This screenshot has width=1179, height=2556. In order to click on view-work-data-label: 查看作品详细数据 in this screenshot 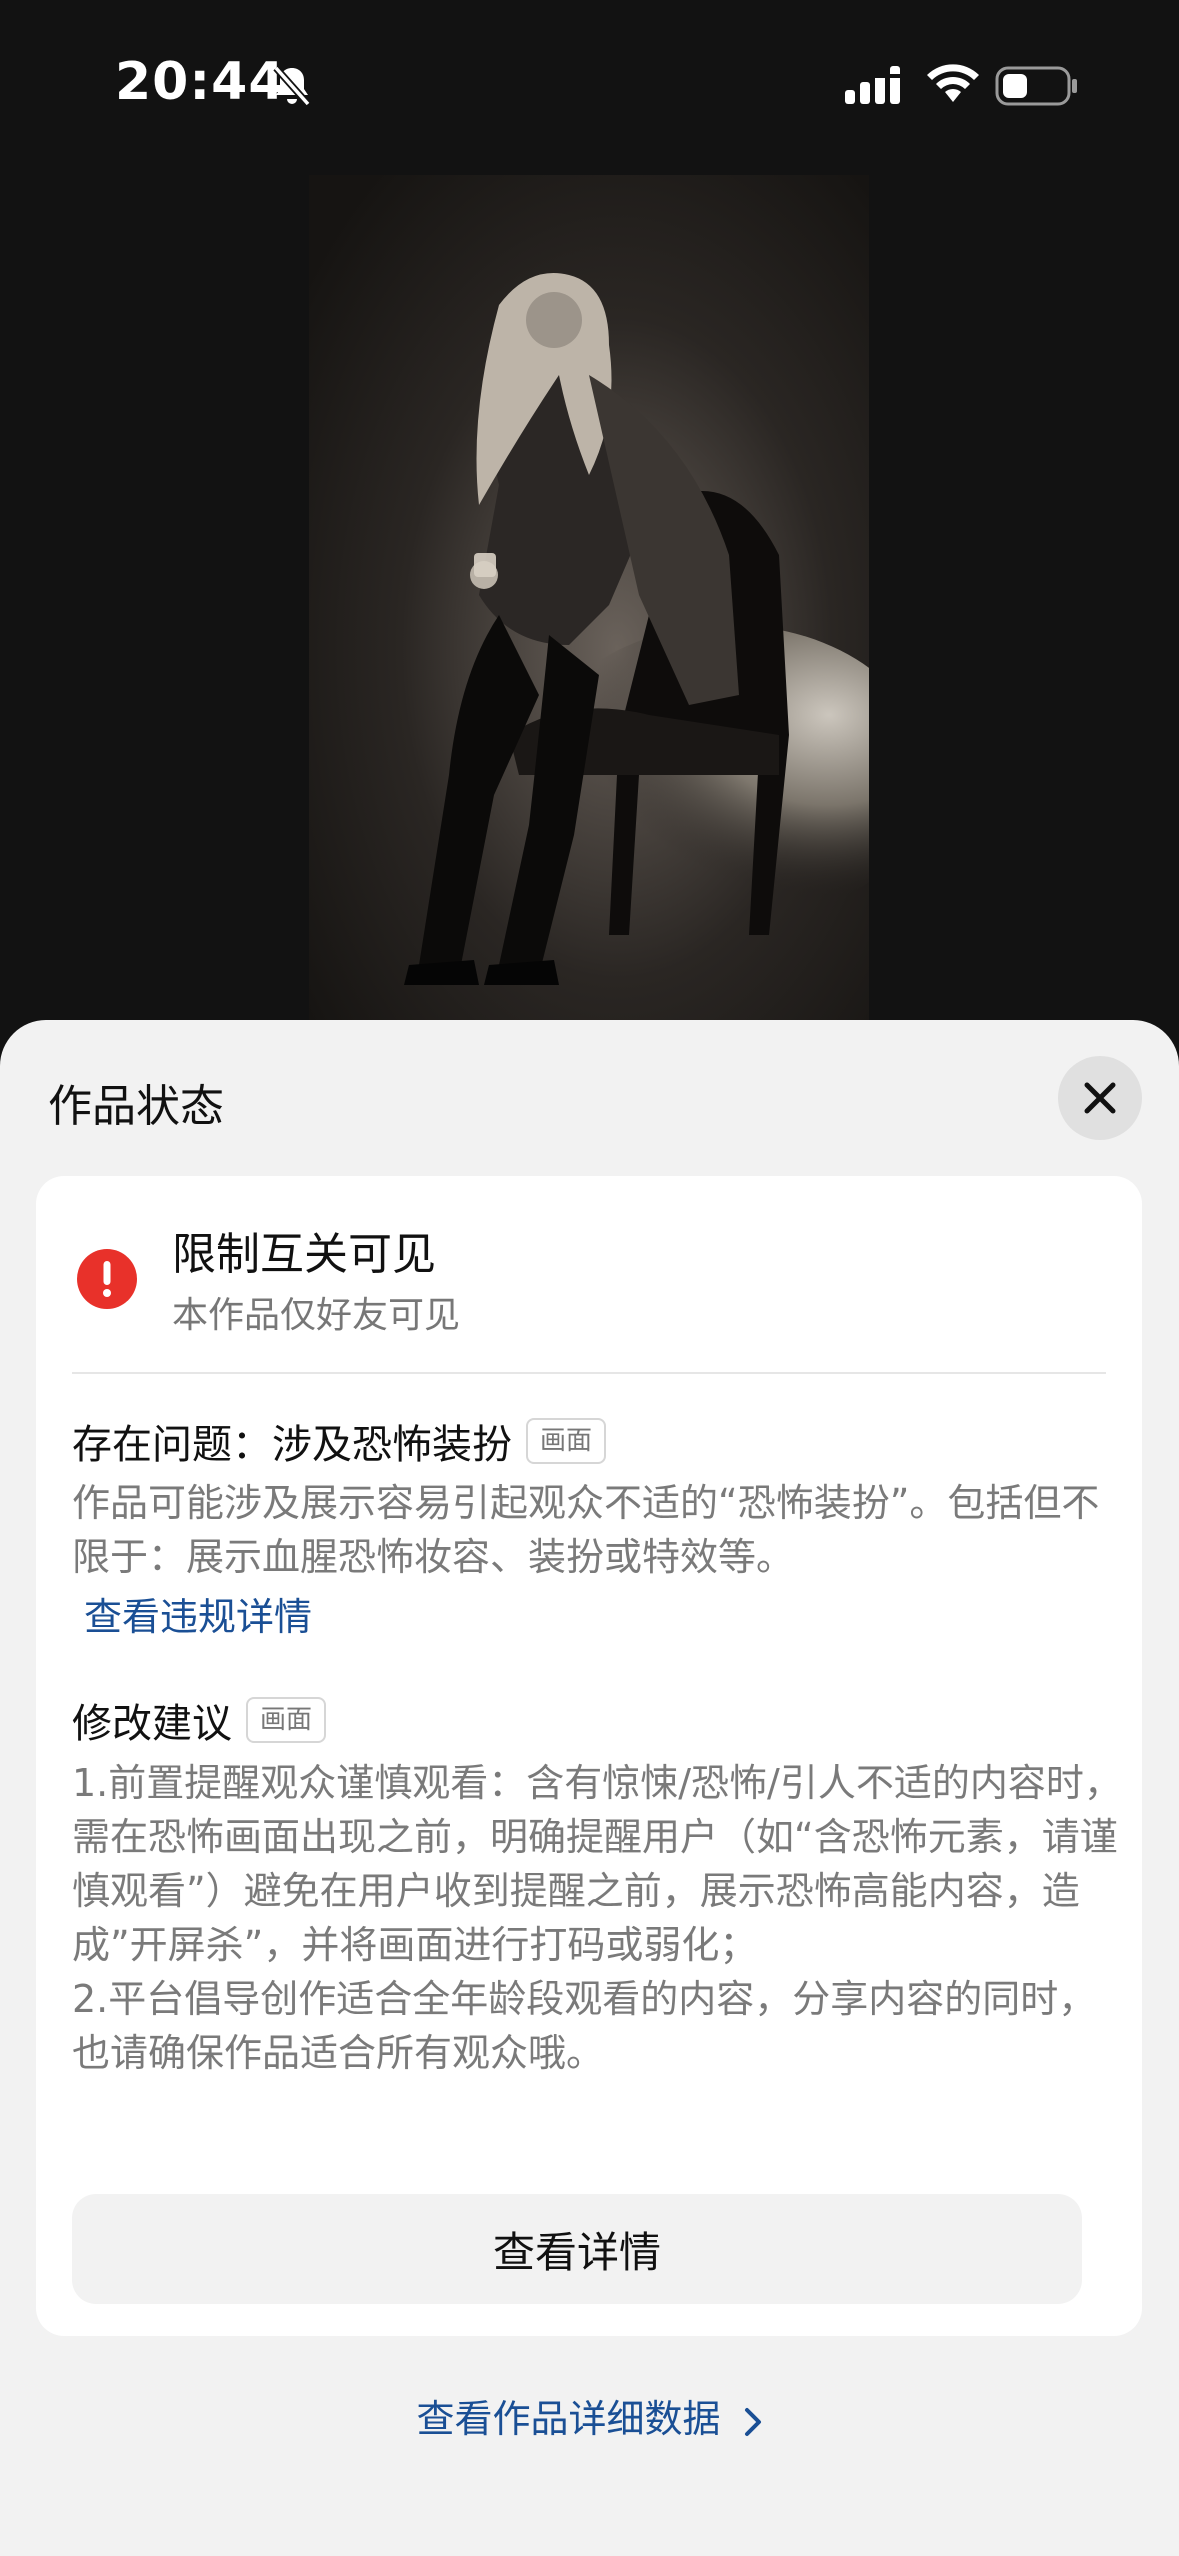, I will do `click(568, 2419)`.